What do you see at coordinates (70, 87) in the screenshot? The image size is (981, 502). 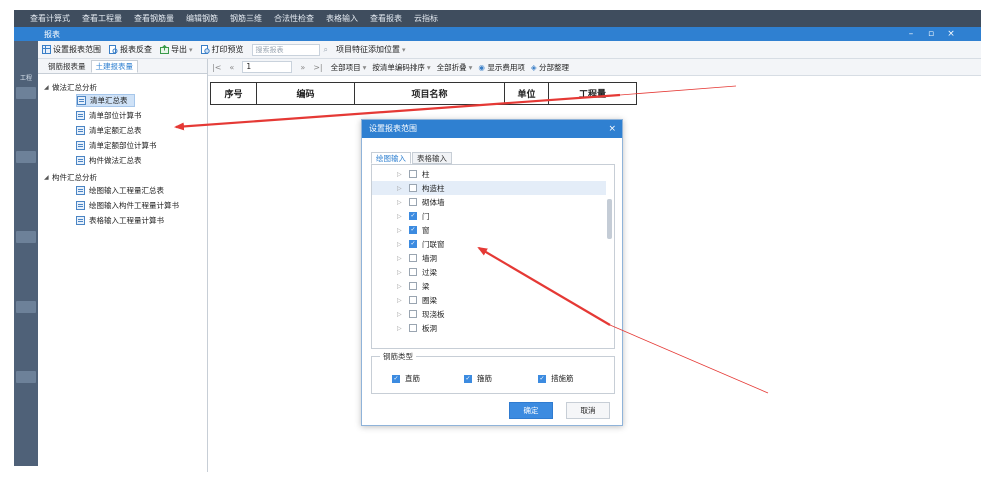 I see `tree-group-method-summary: ◢ 做法汇总分析` at bounding box center [70, 87].